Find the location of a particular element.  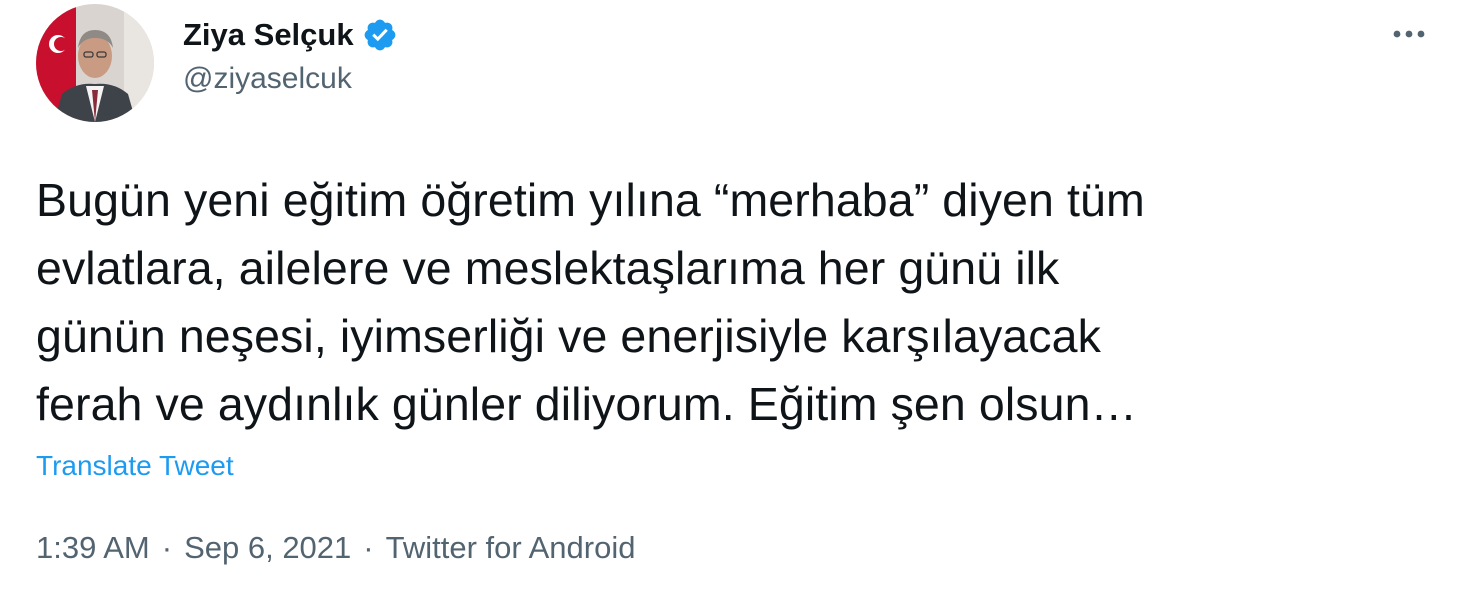

display-name: Ziya Selçuk is located at coordinates (268, 35).